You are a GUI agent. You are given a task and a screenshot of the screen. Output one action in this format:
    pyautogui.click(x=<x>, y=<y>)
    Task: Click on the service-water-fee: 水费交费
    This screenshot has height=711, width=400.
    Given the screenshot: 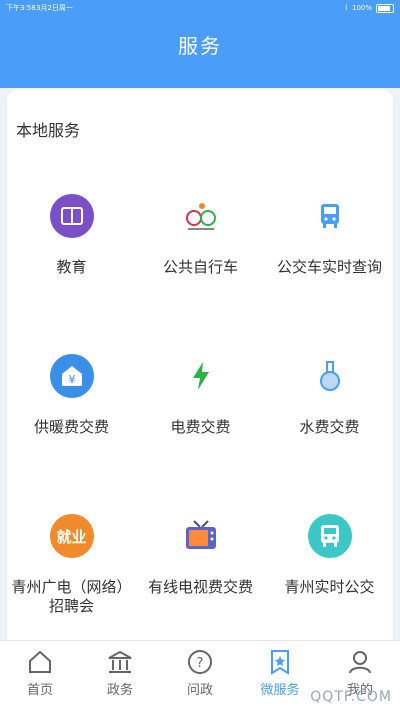 What is the action you would take?
    pyautogui.click(x=329, y=400)
    